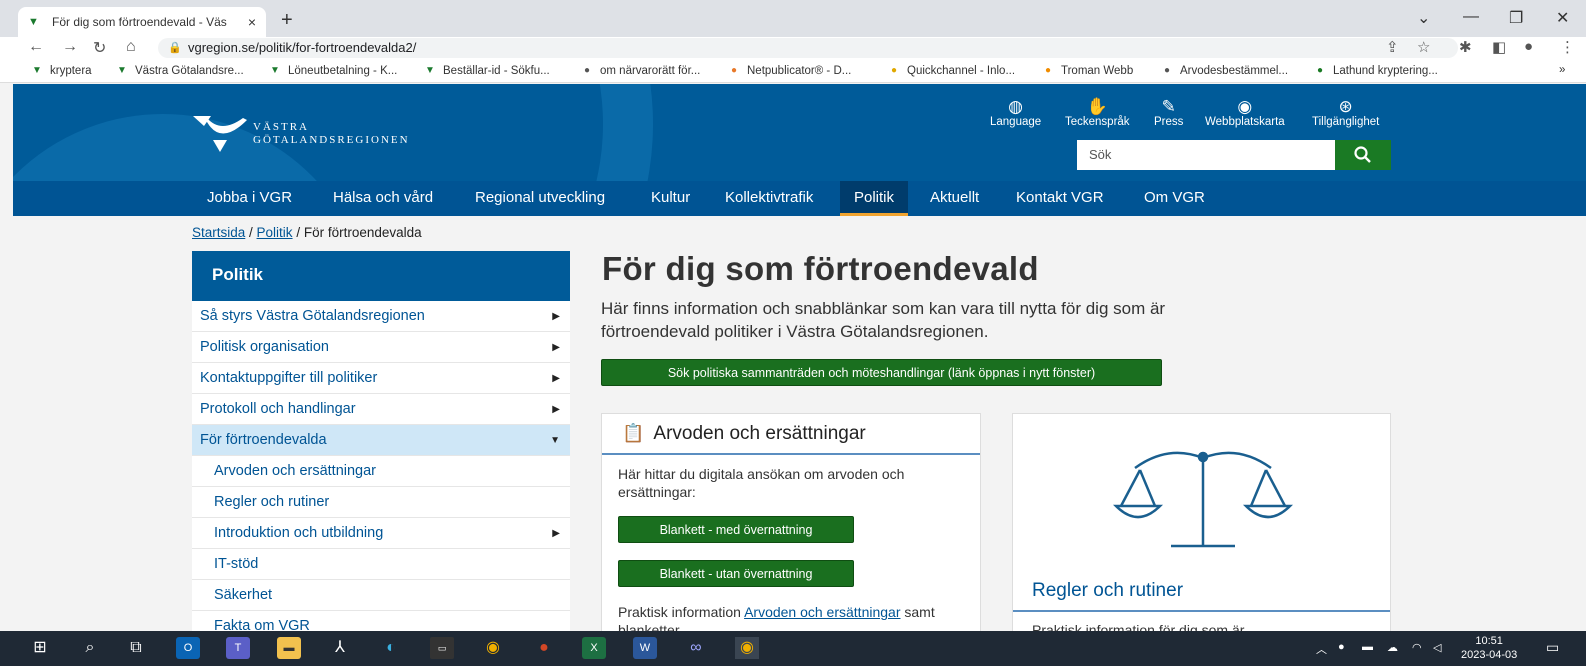 Image resolution: width=1586 pixels, height=666 pixels. What do you see at coordinates (696, 648) in the screenshot?
I see `app-icon: ∞` at bounding box center [696, 648].